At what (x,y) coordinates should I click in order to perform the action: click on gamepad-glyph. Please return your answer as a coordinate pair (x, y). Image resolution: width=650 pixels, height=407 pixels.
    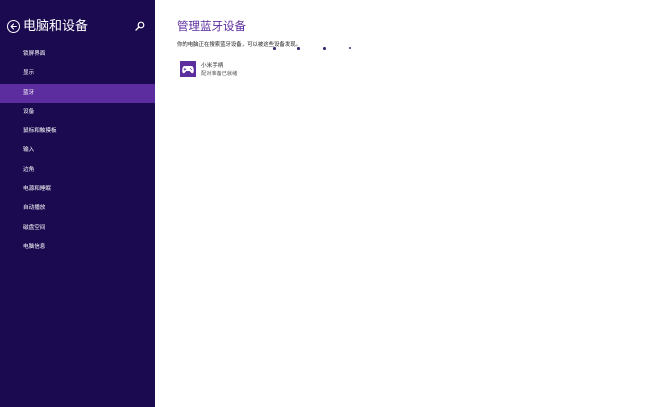
    Looking at the image, I should click on (188, 69).